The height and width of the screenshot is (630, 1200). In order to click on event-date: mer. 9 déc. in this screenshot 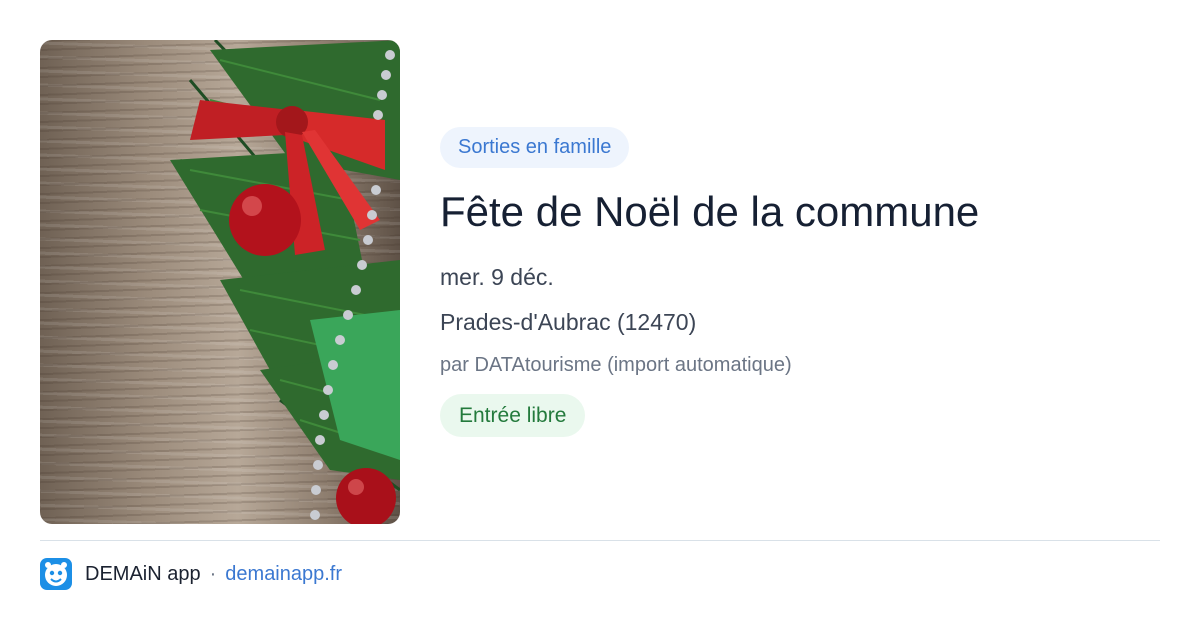, I will do `click(497, 277)`.